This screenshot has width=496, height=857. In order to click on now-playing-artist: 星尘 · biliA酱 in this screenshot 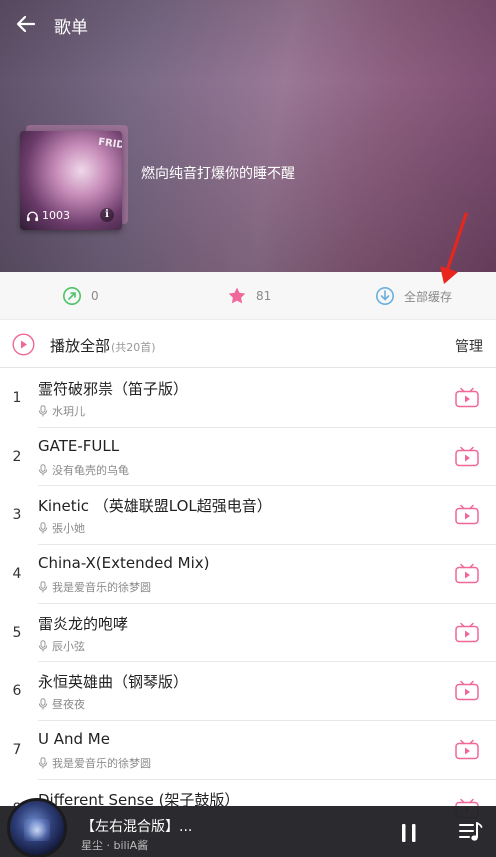, I will do `click(115, 845)`.